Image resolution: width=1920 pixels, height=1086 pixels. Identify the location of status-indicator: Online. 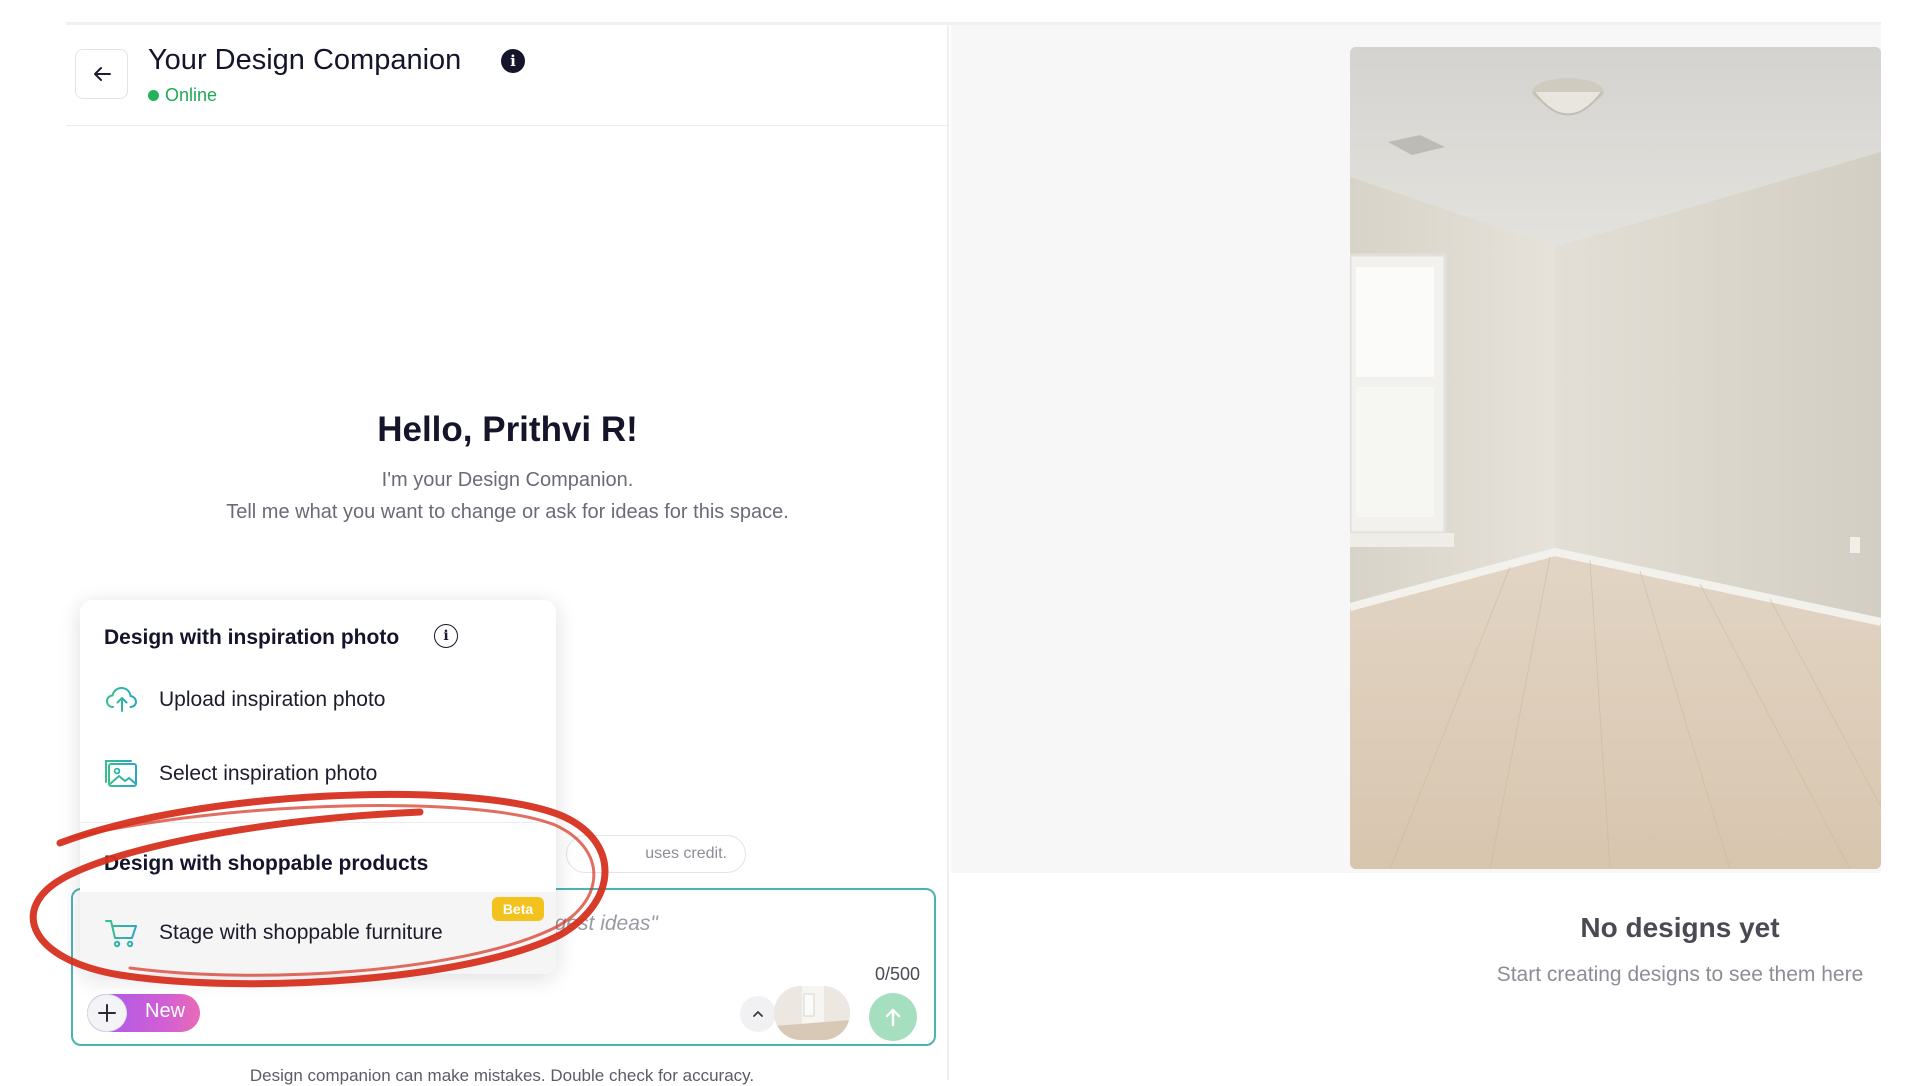
(182, 95).